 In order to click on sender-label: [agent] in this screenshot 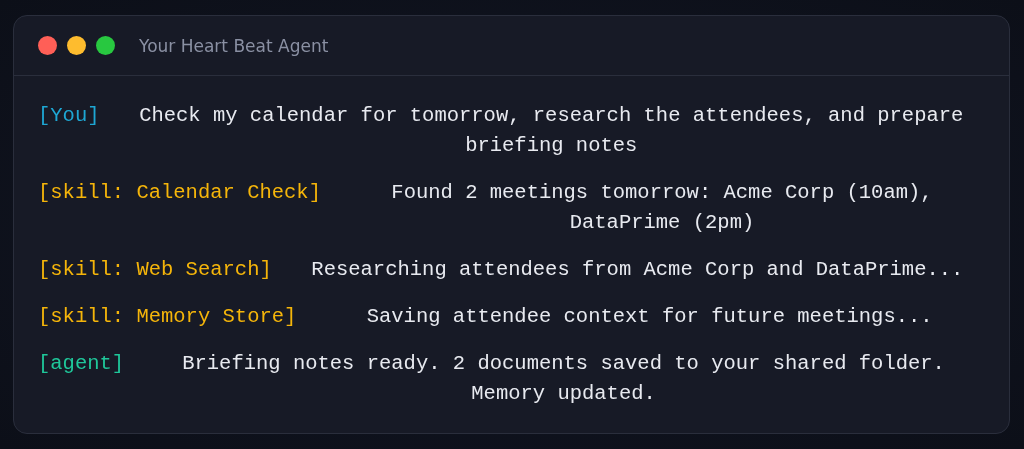, I will do `click(81, 364)`.